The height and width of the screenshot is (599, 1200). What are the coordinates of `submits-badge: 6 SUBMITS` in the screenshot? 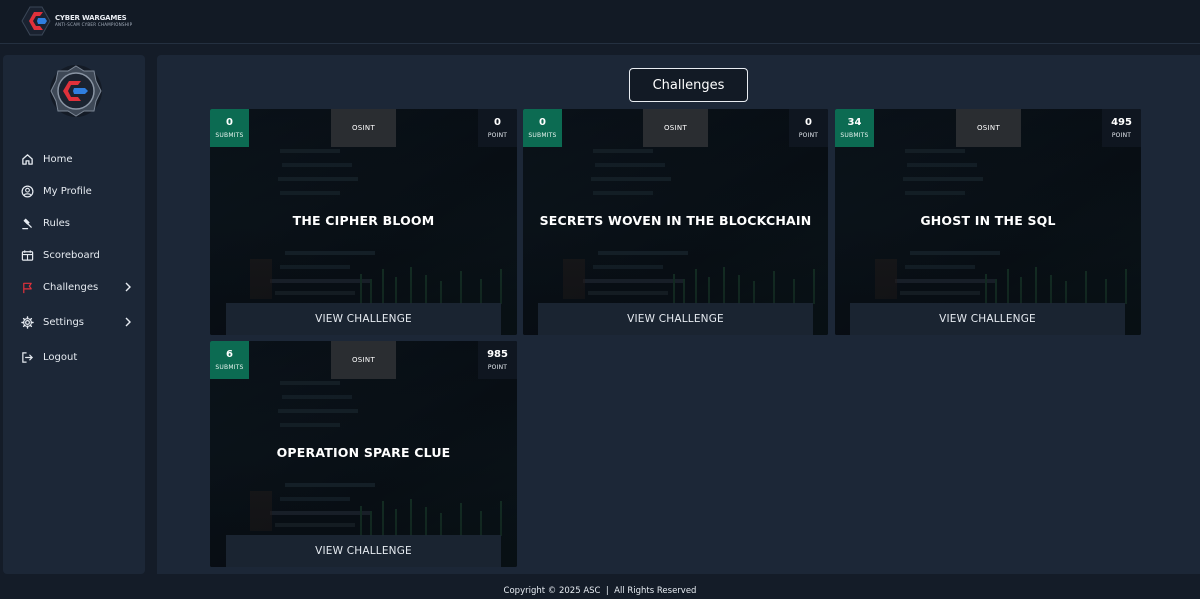 It's located at (229, 360).